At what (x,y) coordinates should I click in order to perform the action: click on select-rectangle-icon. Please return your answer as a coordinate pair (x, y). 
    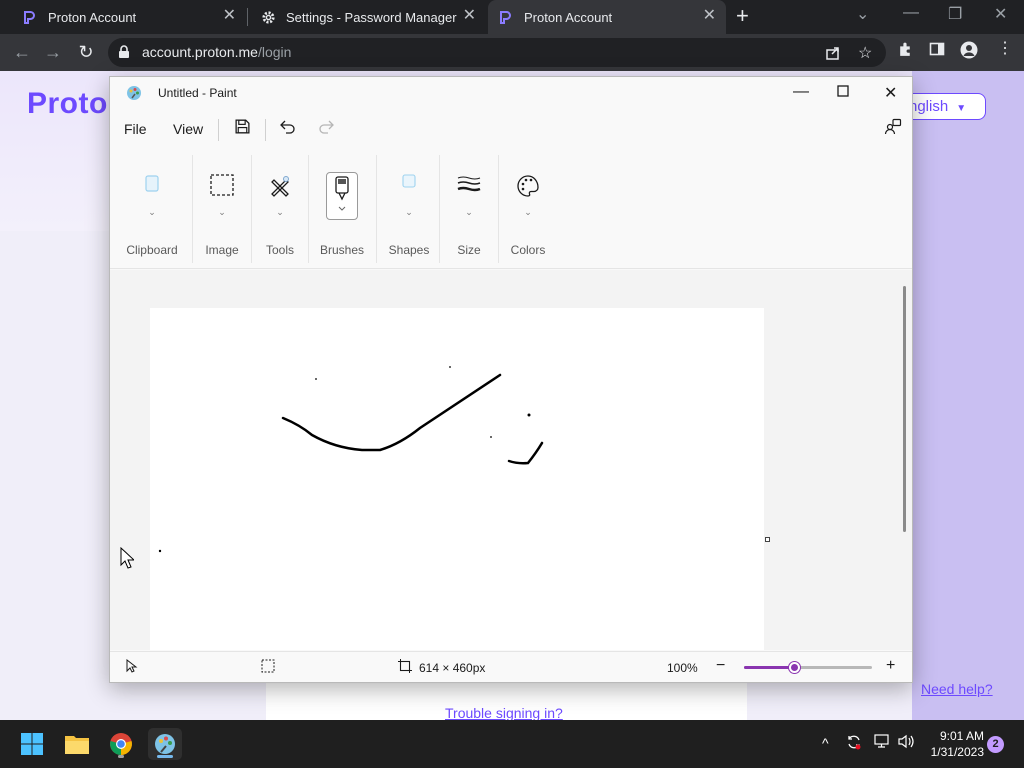
    Looking at the image, I should click on (222, 187).